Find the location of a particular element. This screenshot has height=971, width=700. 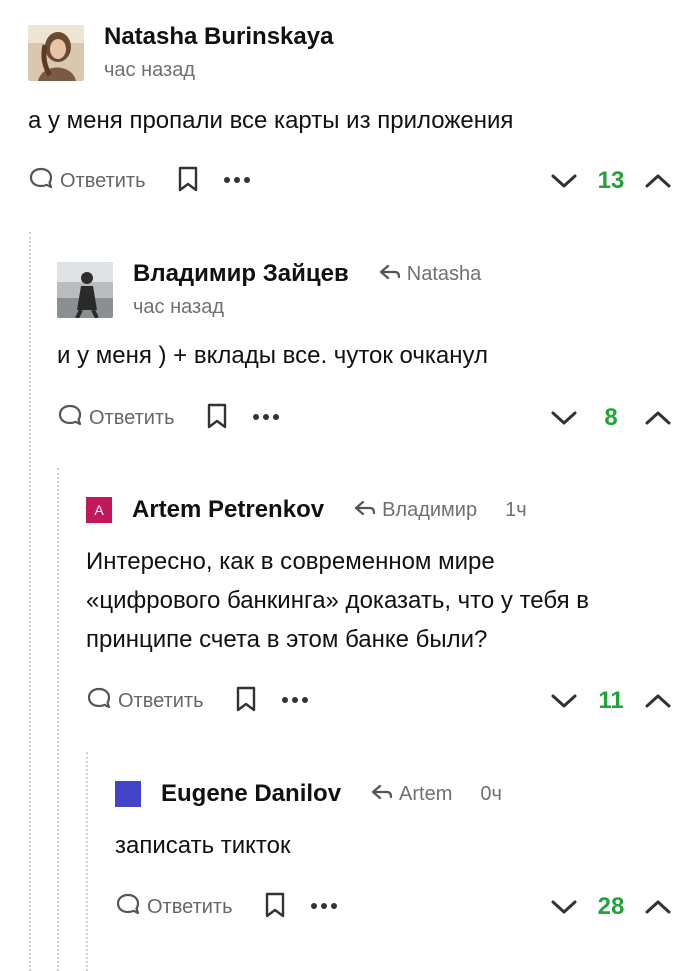

comment-text: а у меня пропали все карты из приложения is located at coordinates (270, 120).